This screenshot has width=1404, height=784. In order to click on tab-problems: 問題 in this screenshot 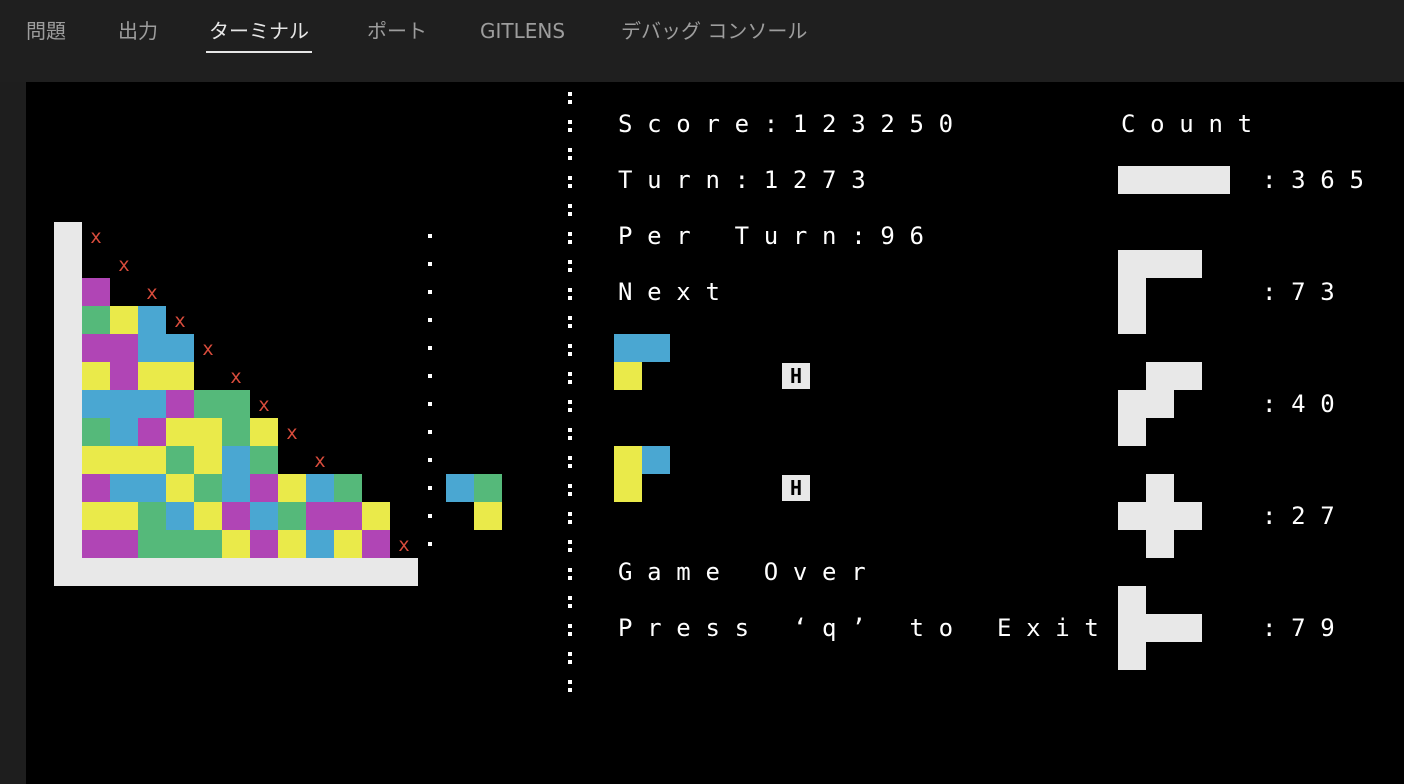, I will do `click(46, 31)`.